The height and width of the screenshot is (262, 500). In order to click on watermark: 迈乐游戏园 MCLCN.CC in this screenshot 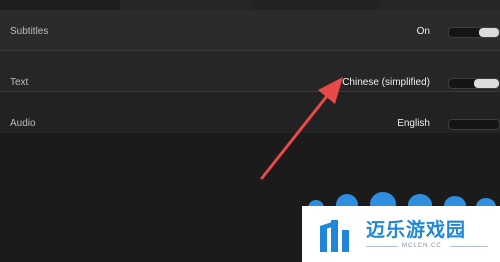, I will do `click(398, 226)`.